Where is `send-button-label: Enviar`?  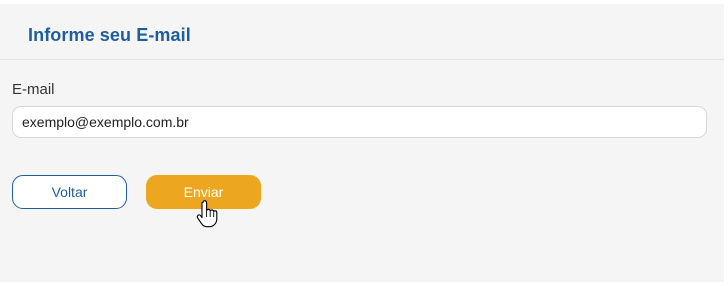
send-button-label: Enviar is located at coordinates (203, 192).